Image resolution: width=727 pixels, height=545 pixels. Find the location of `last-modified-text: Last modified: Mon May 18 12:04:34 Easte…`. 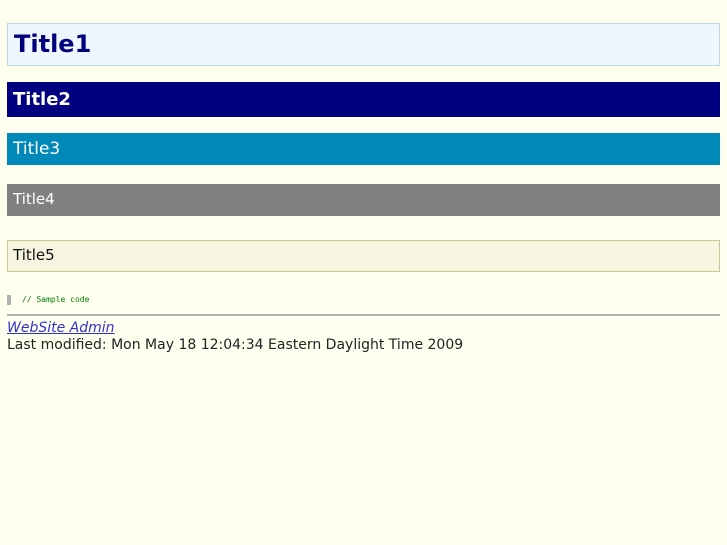

last-modified-text: Last modified: Mon May 18 12:04:34 Easte… is located at coordinates (235, 345).